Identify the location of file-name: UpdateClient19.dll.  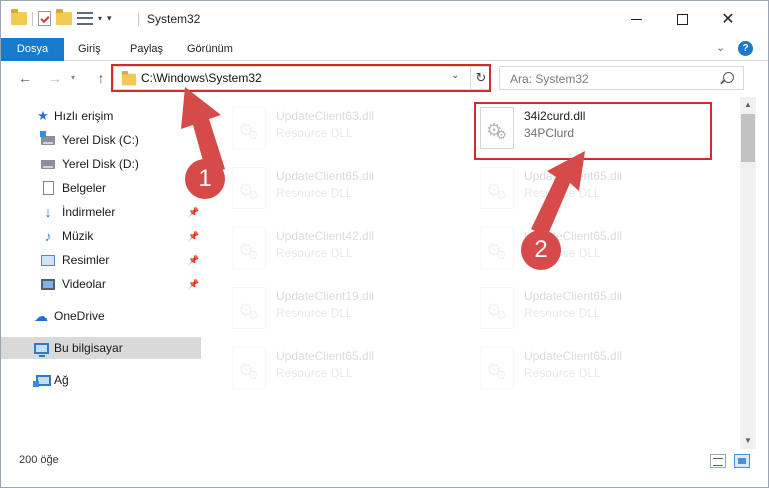
(325, 296).